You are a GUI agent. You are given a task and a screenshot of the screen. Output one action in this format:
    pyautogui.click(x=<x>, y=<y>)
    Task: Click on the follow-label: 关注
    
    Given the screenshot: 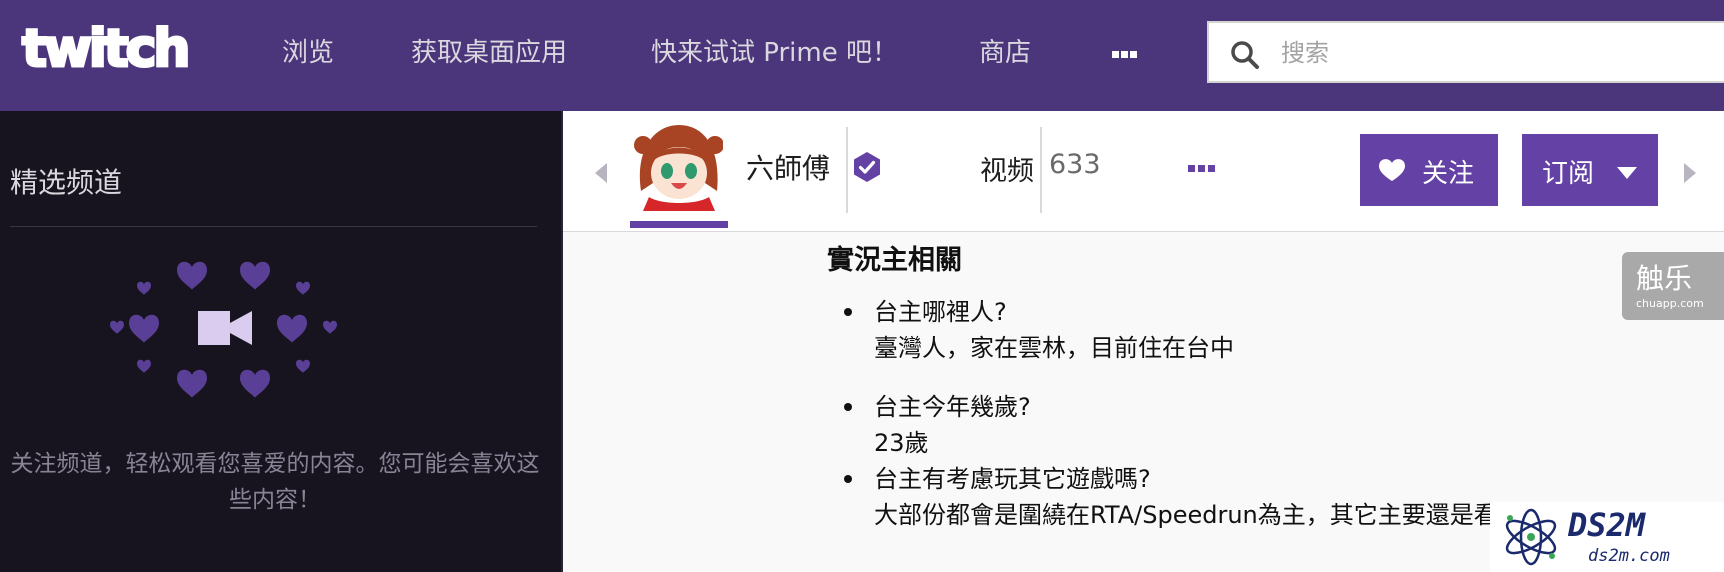 What is the action you would take?
    pyautogui.click(x=1448, y=174)
    